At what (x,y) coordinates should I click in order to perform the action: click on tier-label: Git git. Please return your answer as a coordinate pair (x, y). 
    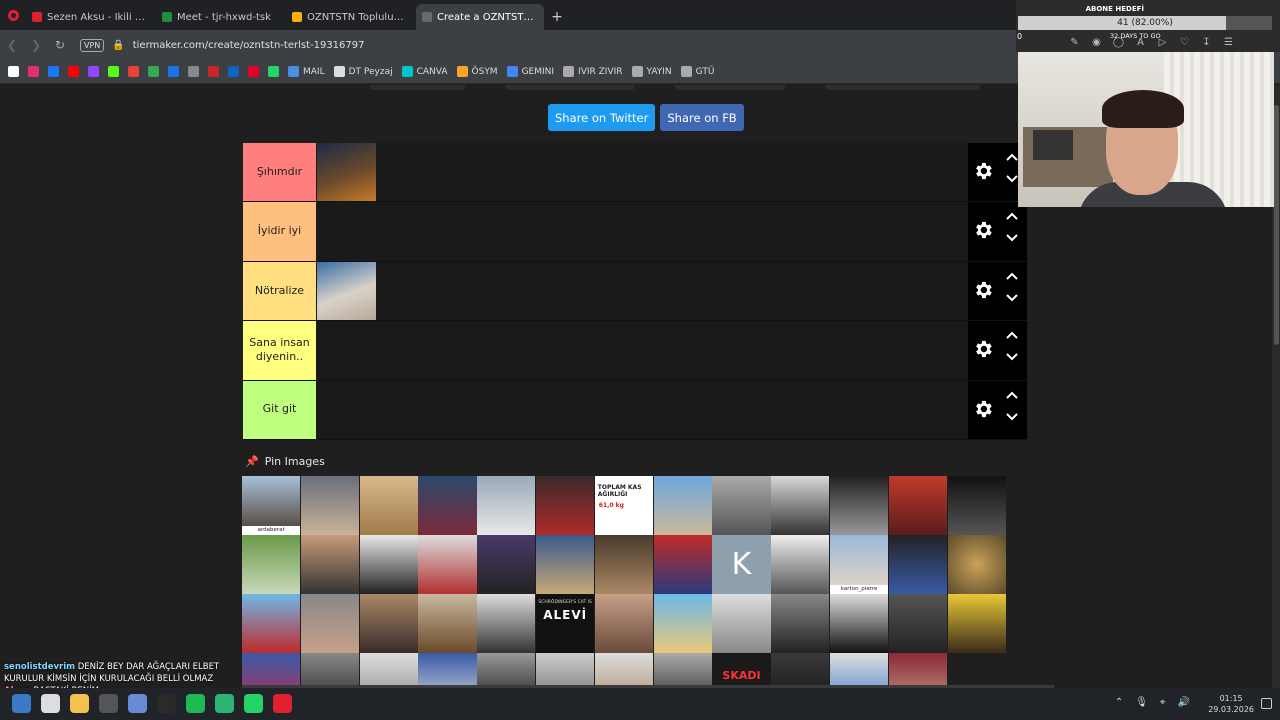
    Looking at the image, I should click on (279, 409).